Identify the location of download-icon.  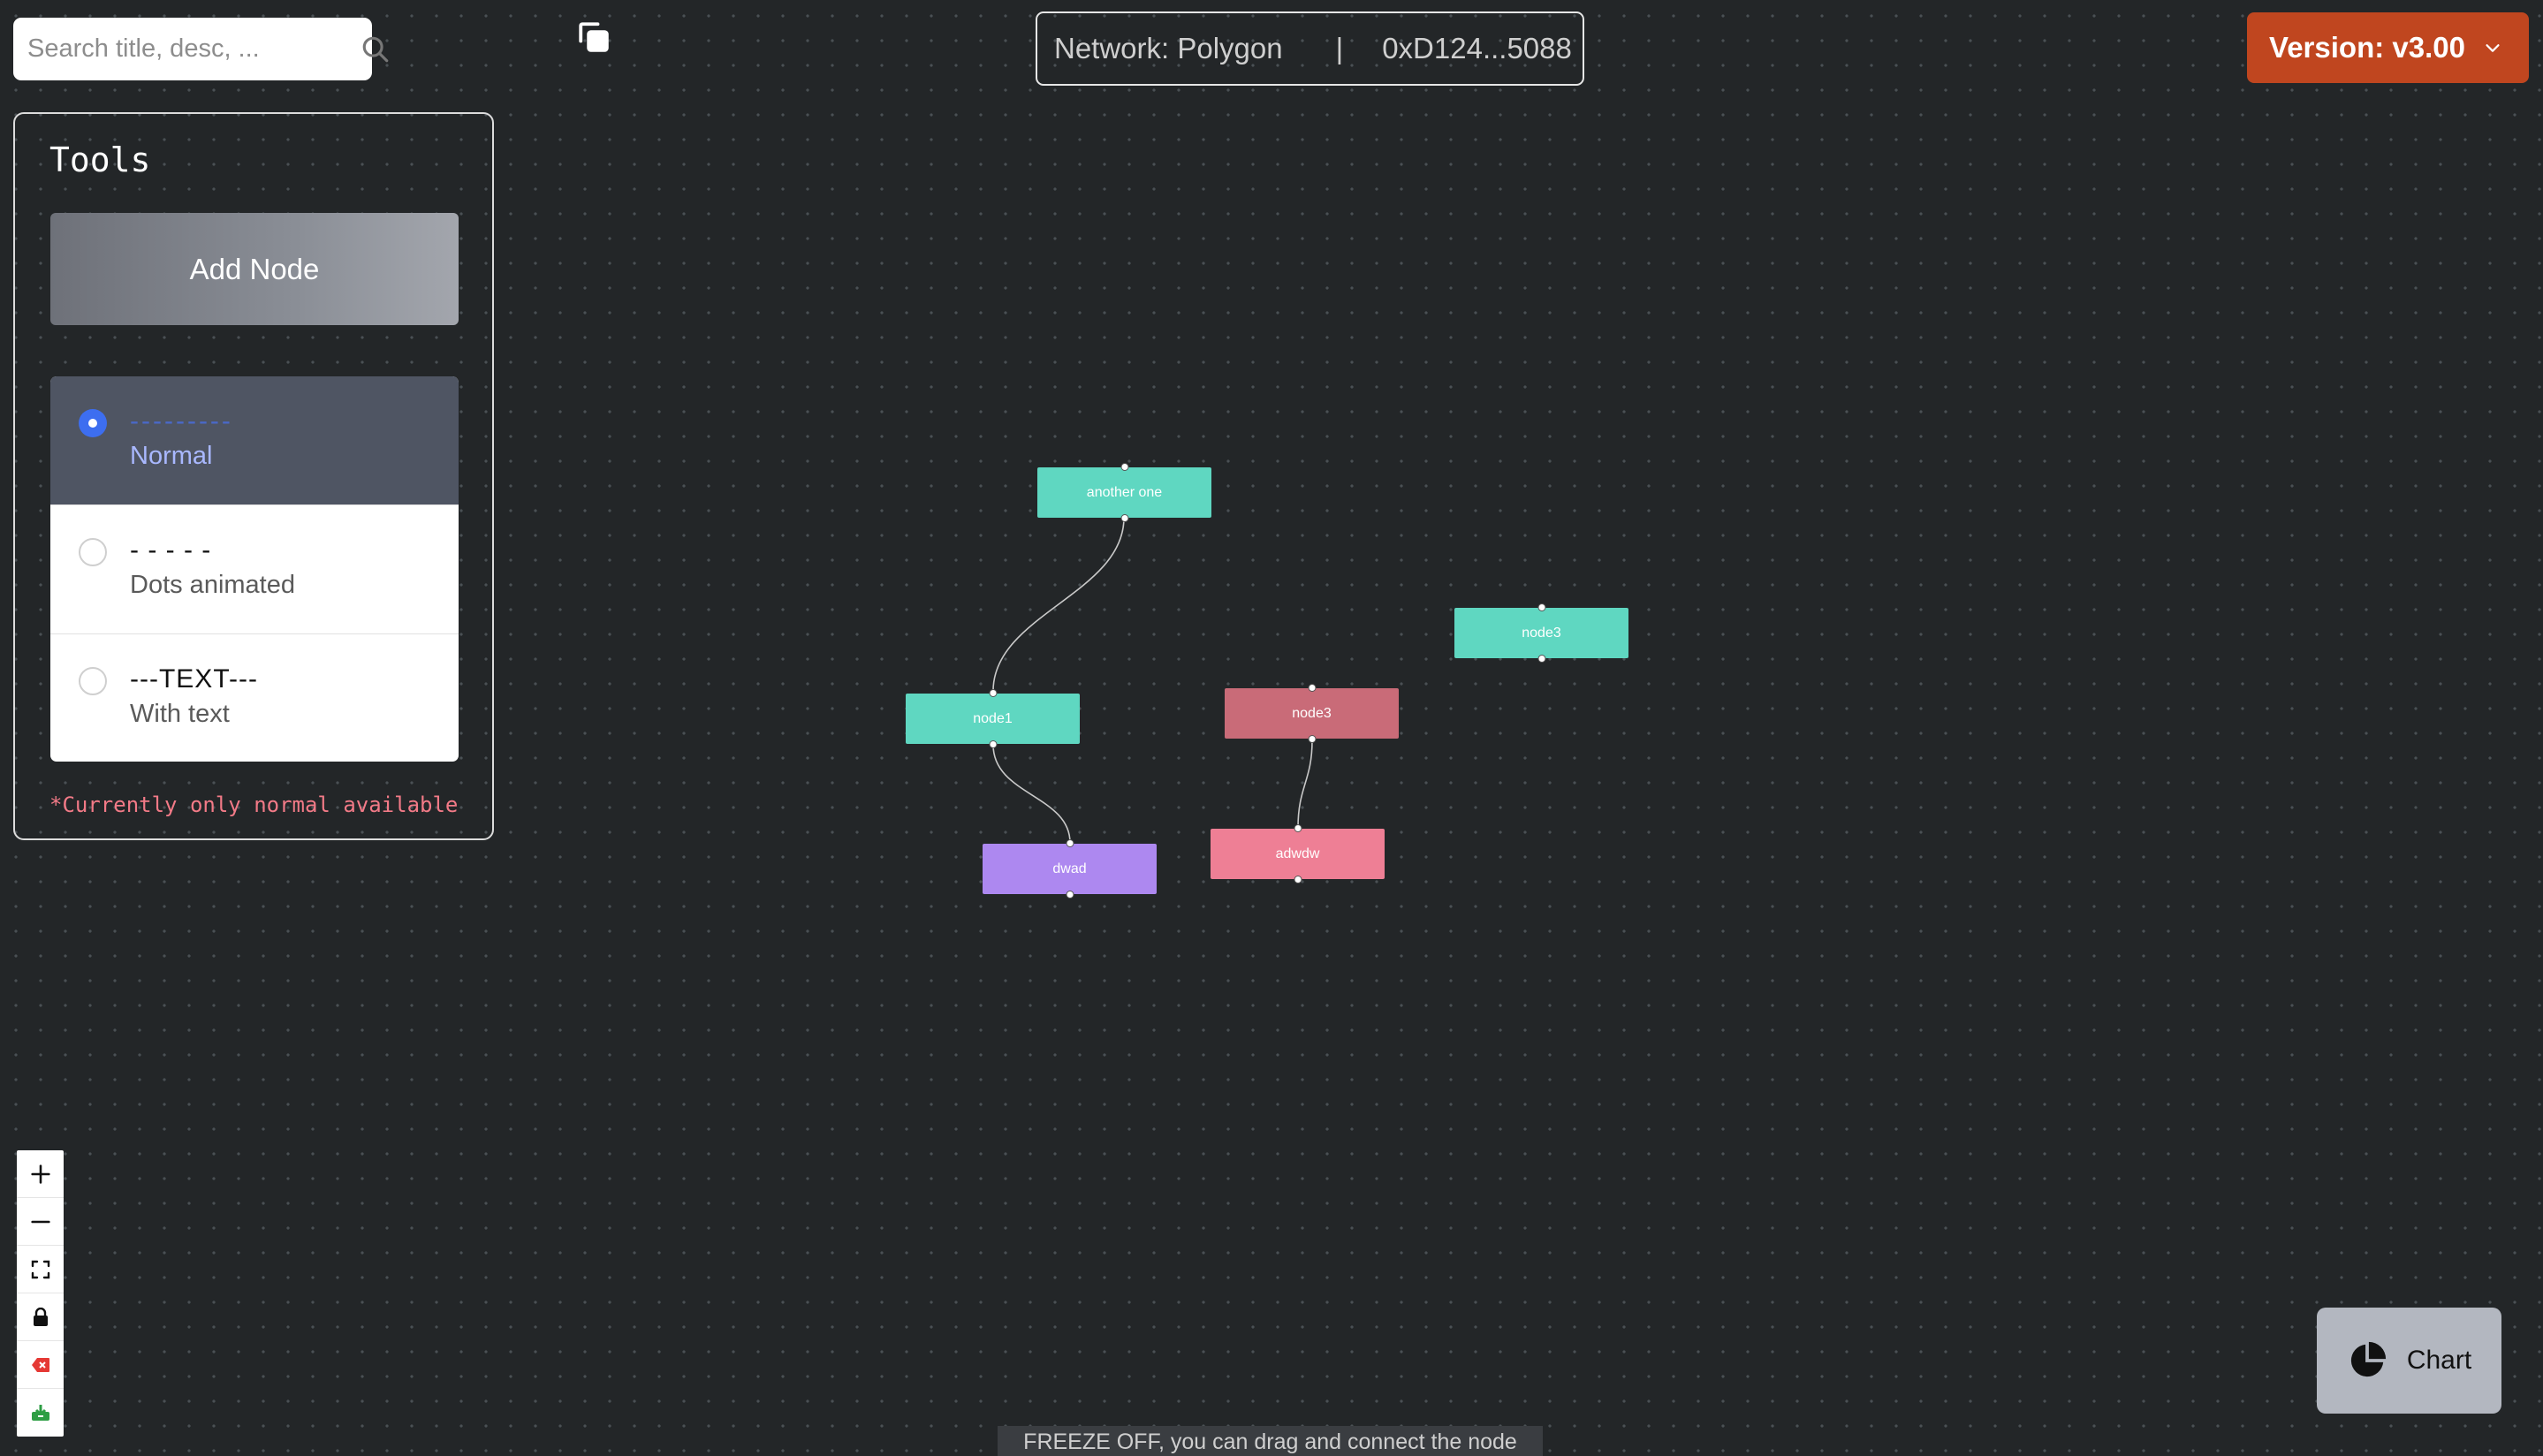
(40, 1413).